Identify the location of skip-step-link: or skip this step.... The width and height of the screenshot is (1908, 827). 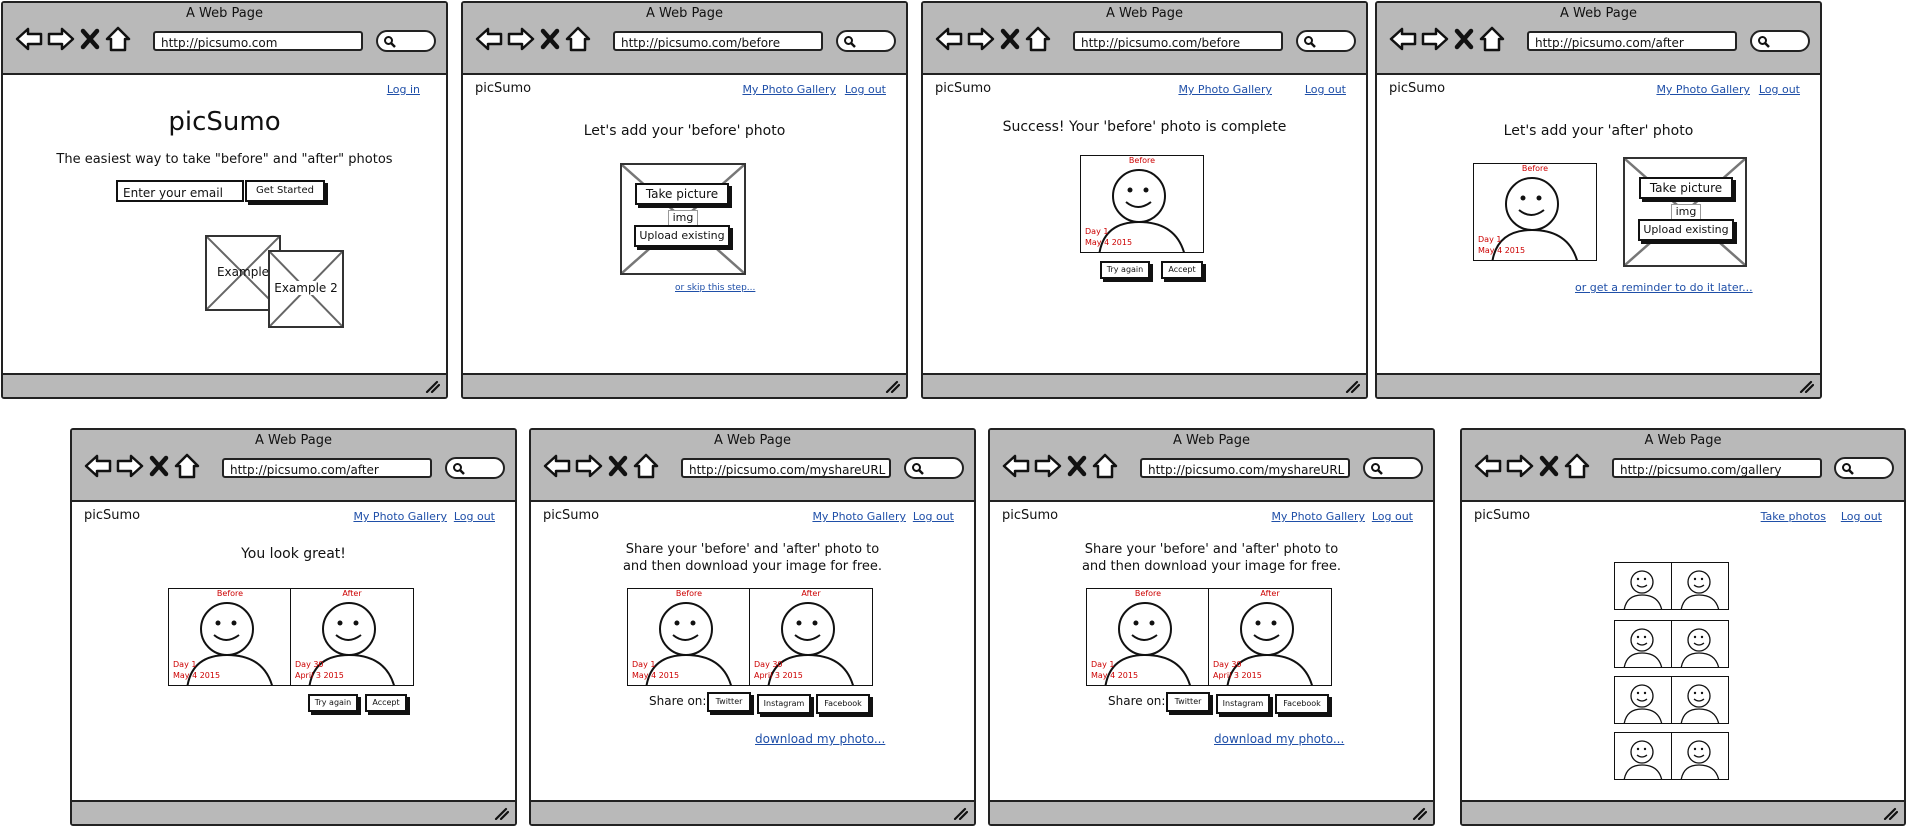
(715, 288).